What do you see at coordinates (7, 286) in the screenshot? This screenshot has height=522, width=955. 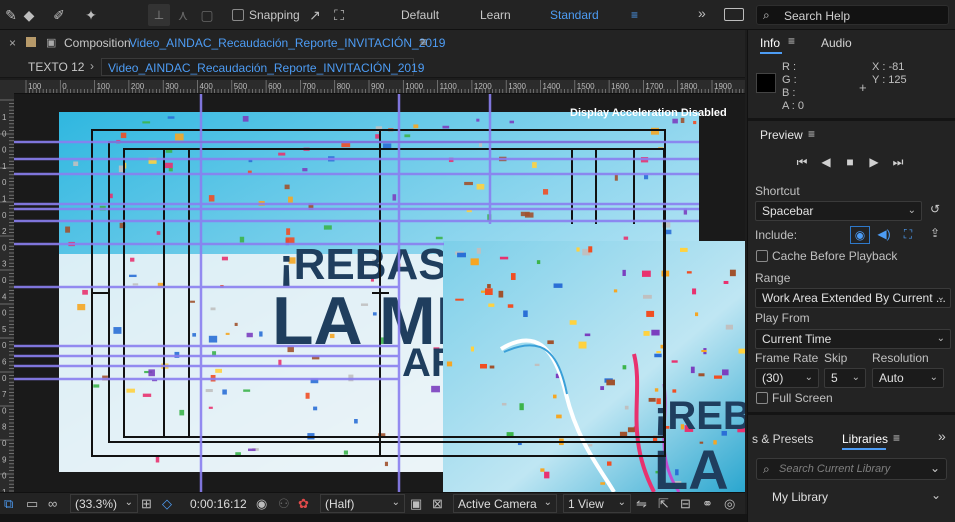 I see `ruler-vertical: 100101020304050607080901` at bounding box center [7, 286].